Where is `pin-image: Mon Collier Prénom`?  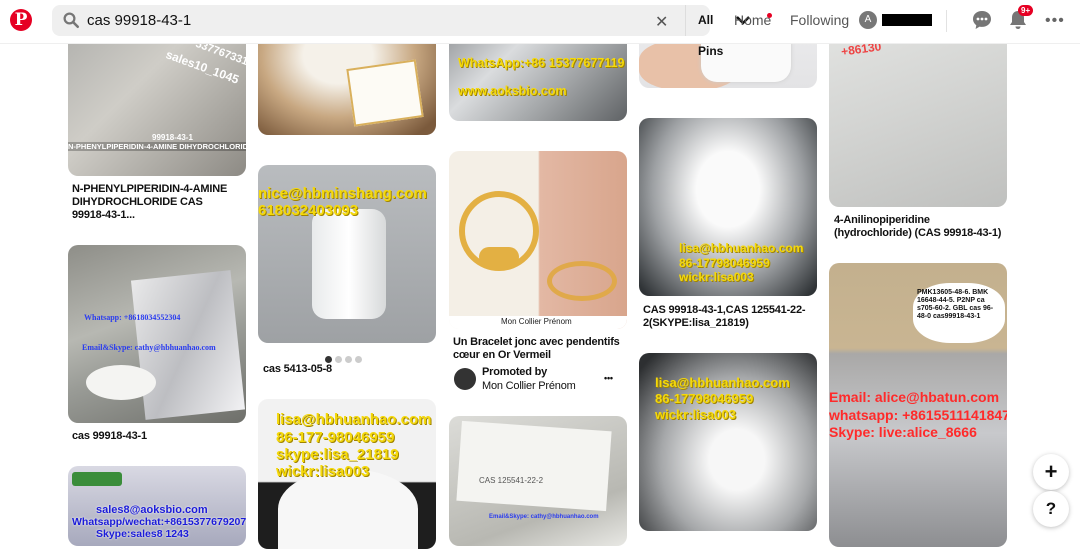 pin-image: Mon Collier Prénom is located at coordinates (538, 240).